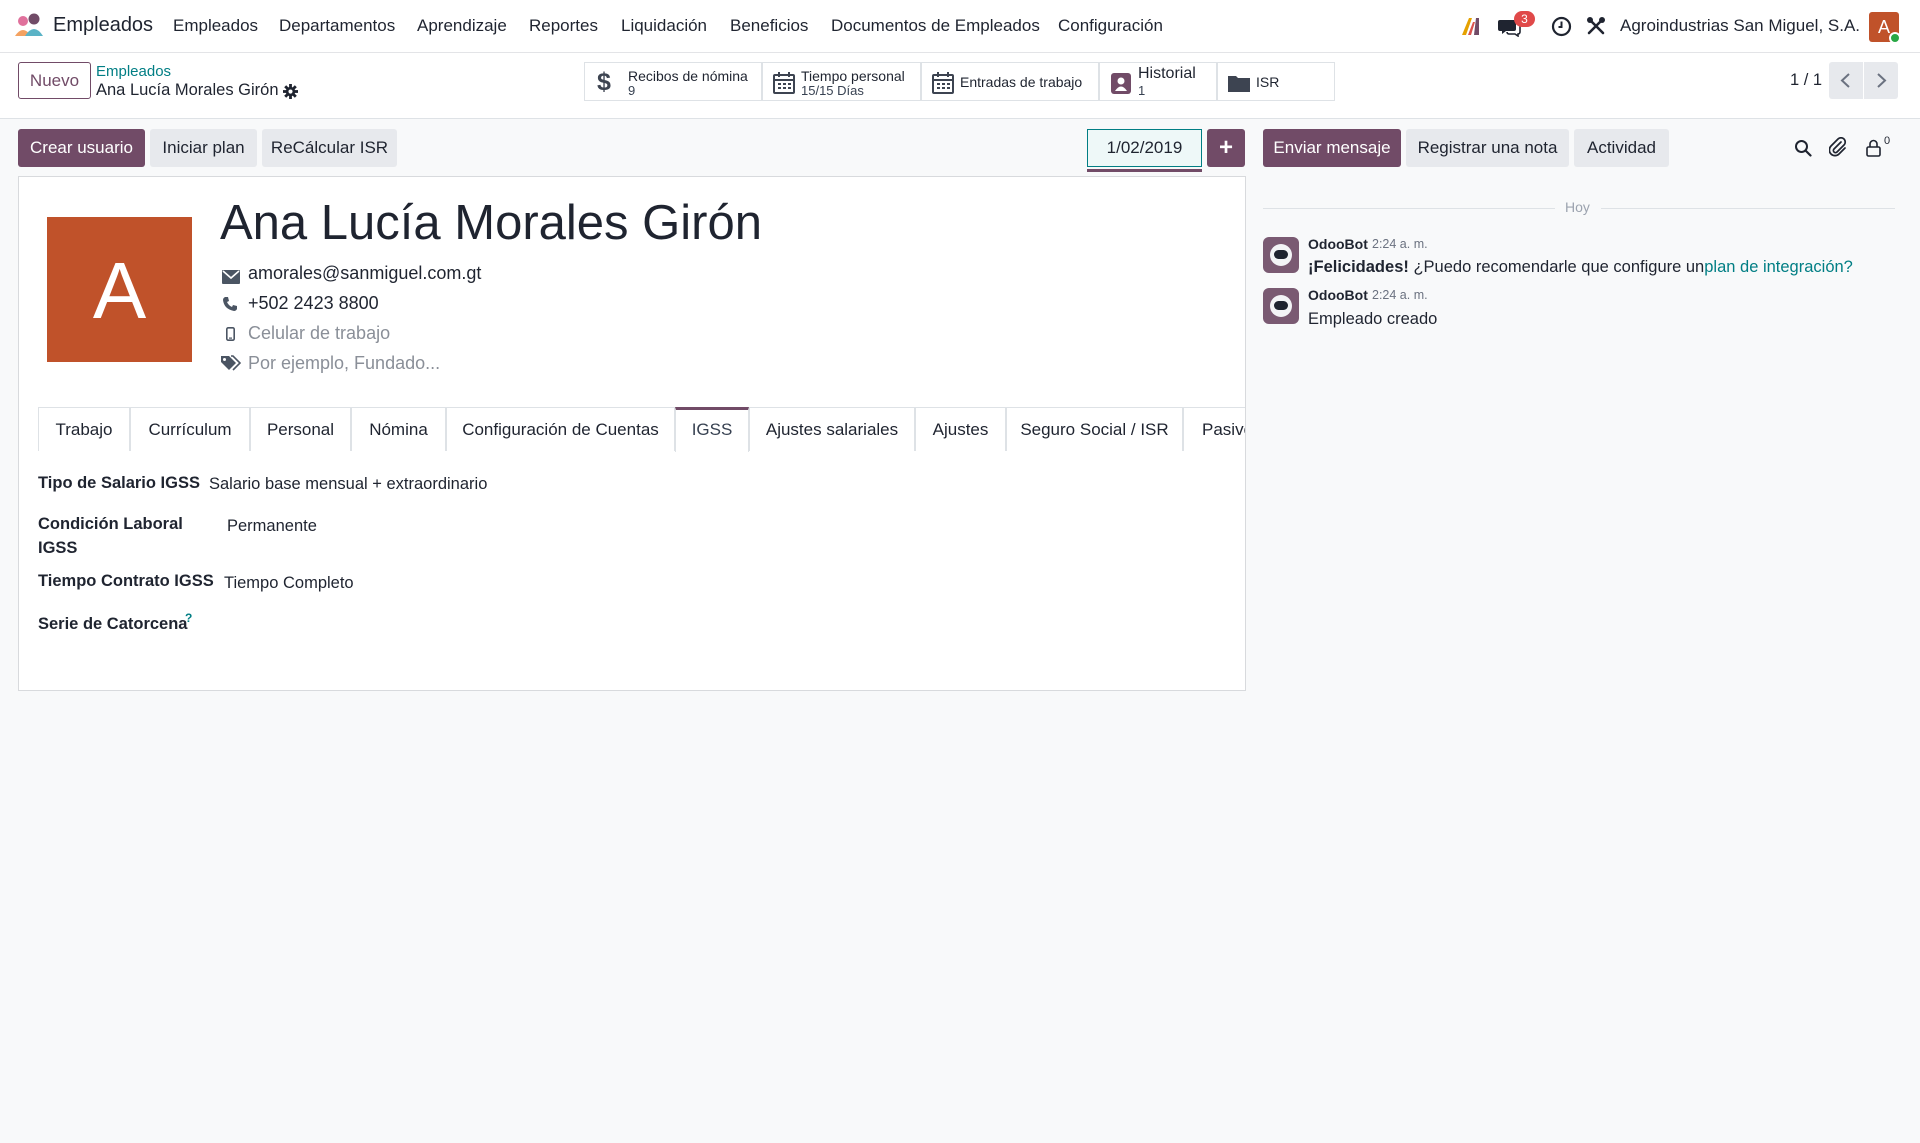  I want to click on stat-time-off: Tiempo personal 15/15 Días, so click(841, 81).